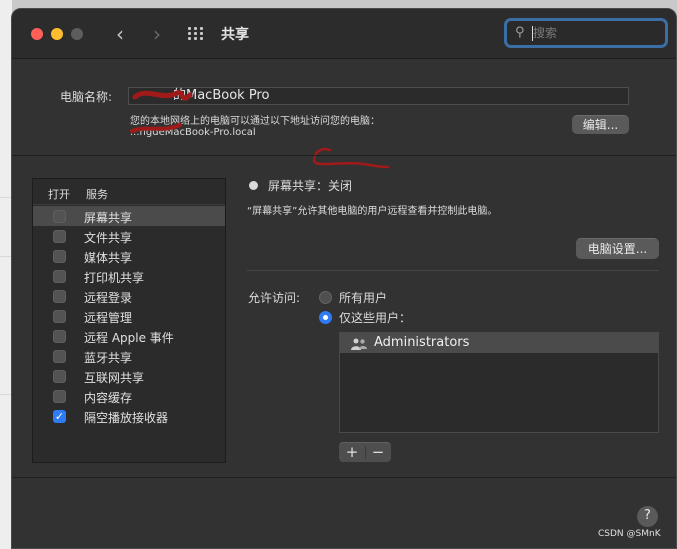 This screenshot has width=677, height=549. What do you see at coordinates (129, 192) in the screenshot?
I see `services-header: 打开 服务` at bounding box center [129, 192].